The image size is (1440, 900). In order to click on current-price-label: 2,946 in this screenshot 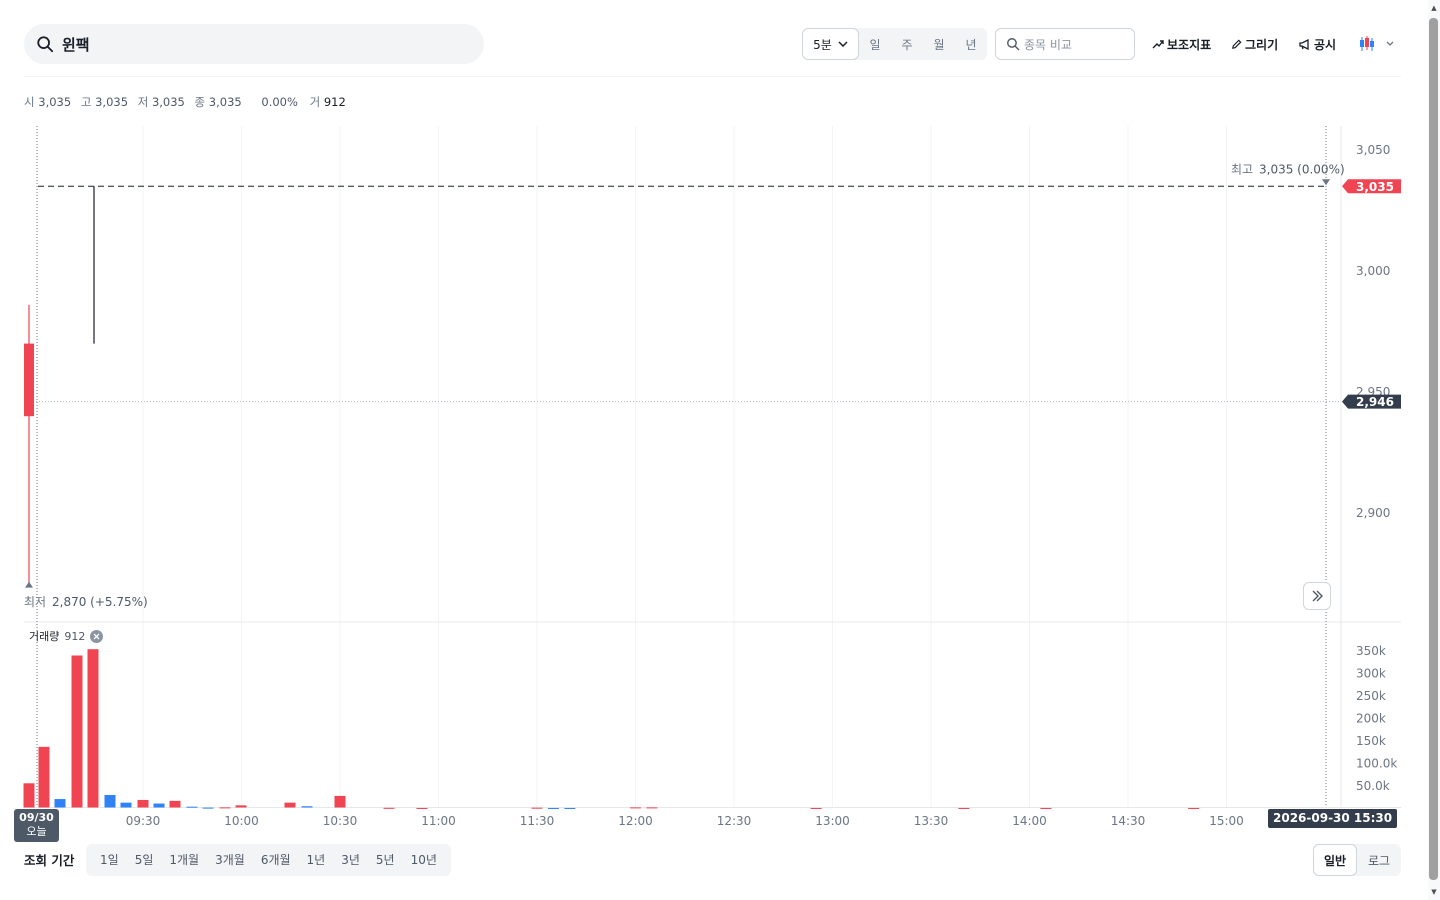, I will do `click(1375, 402)`.